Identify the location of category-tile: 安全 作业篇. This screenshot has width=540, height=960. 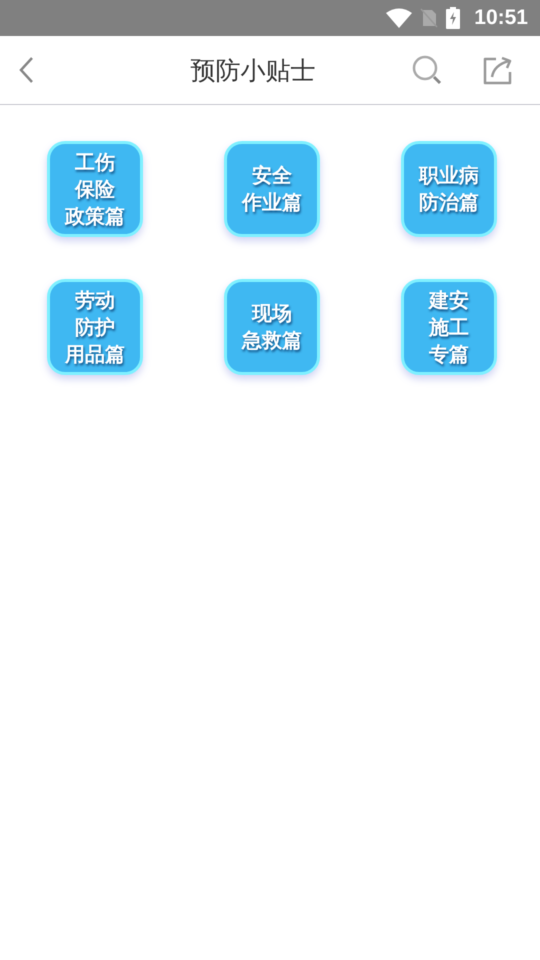
(272, 189).